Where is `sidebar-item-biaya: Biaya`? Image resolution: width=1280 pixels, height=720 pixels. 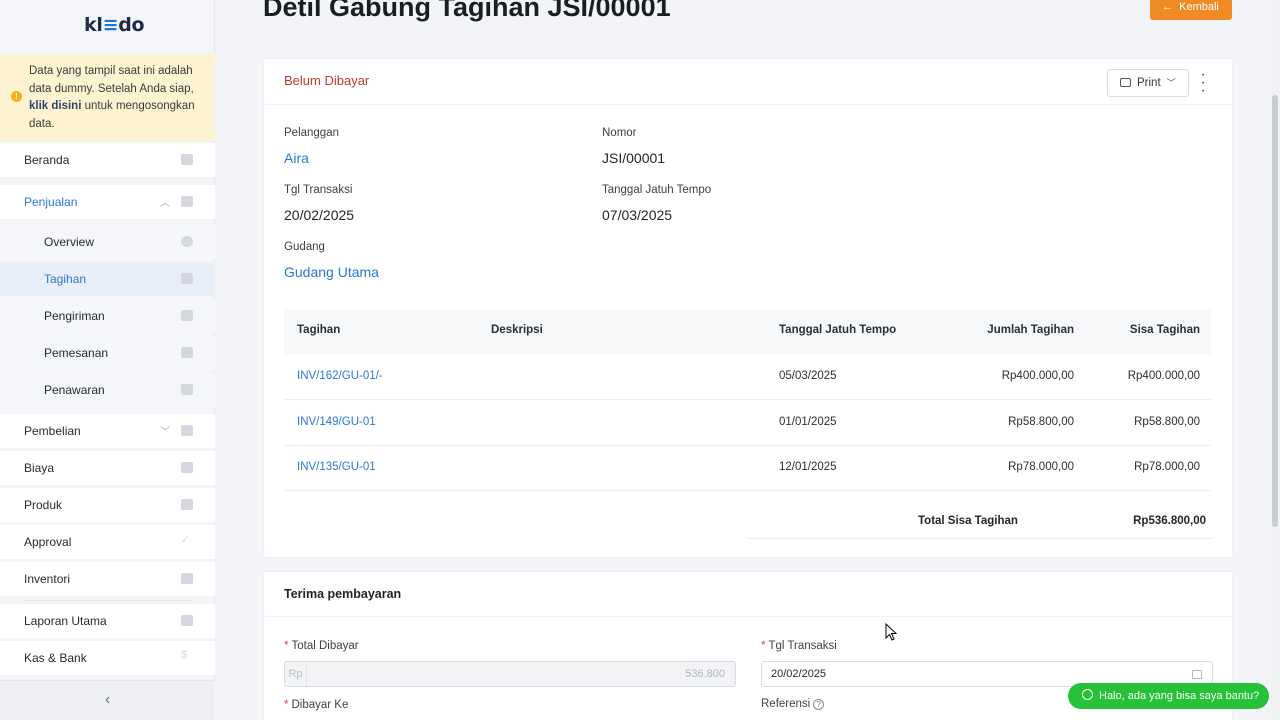
sidebar-item-biaya: Biaya is located at coordinates (107, 468).